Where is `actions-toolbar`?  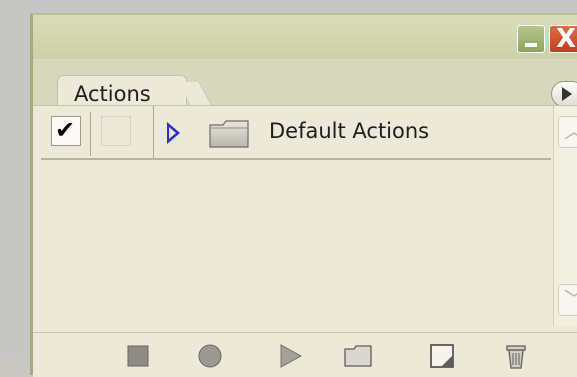
actions-toolbar is located at coordinates (305, 354).